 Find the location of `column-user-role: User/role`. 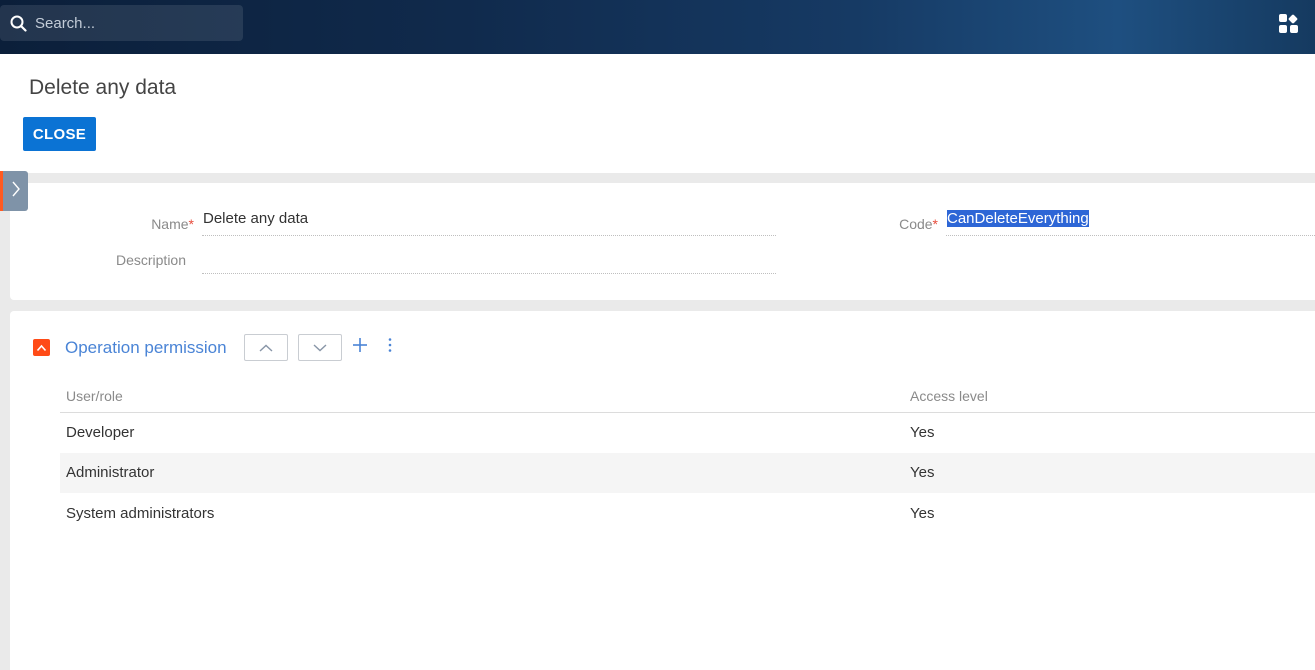

column-user-role: User/role is located at coordinates (94, 396).